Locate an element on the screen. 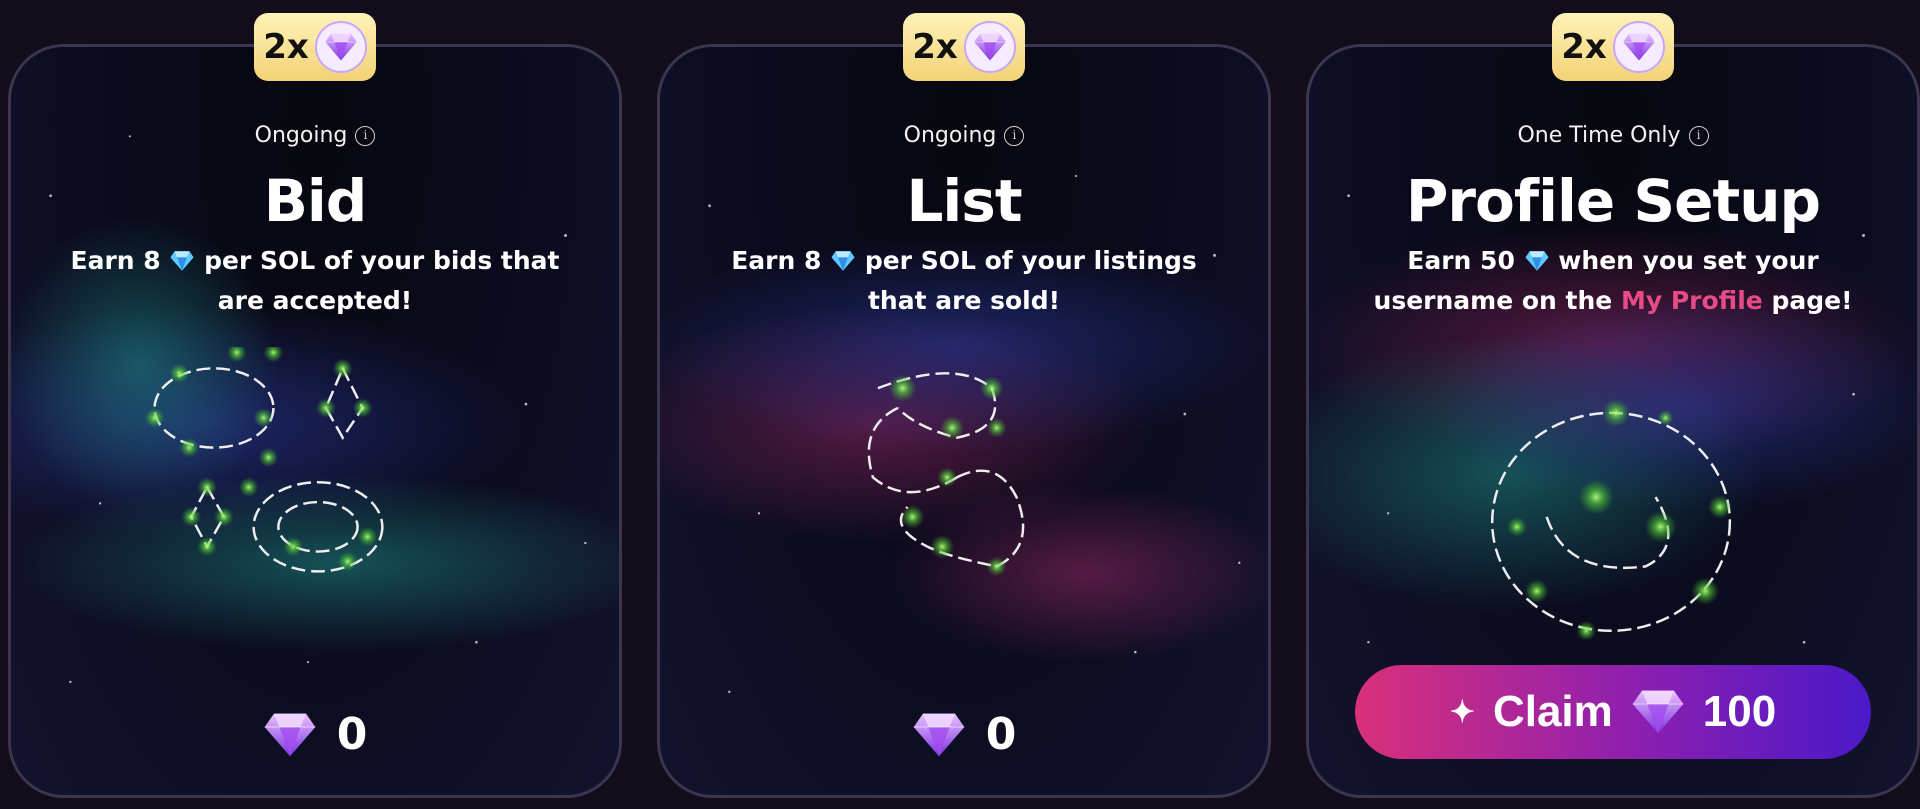 The image size is (1920, 809). sparkle-icon: ✦ is located at coordinates (1462, 712).